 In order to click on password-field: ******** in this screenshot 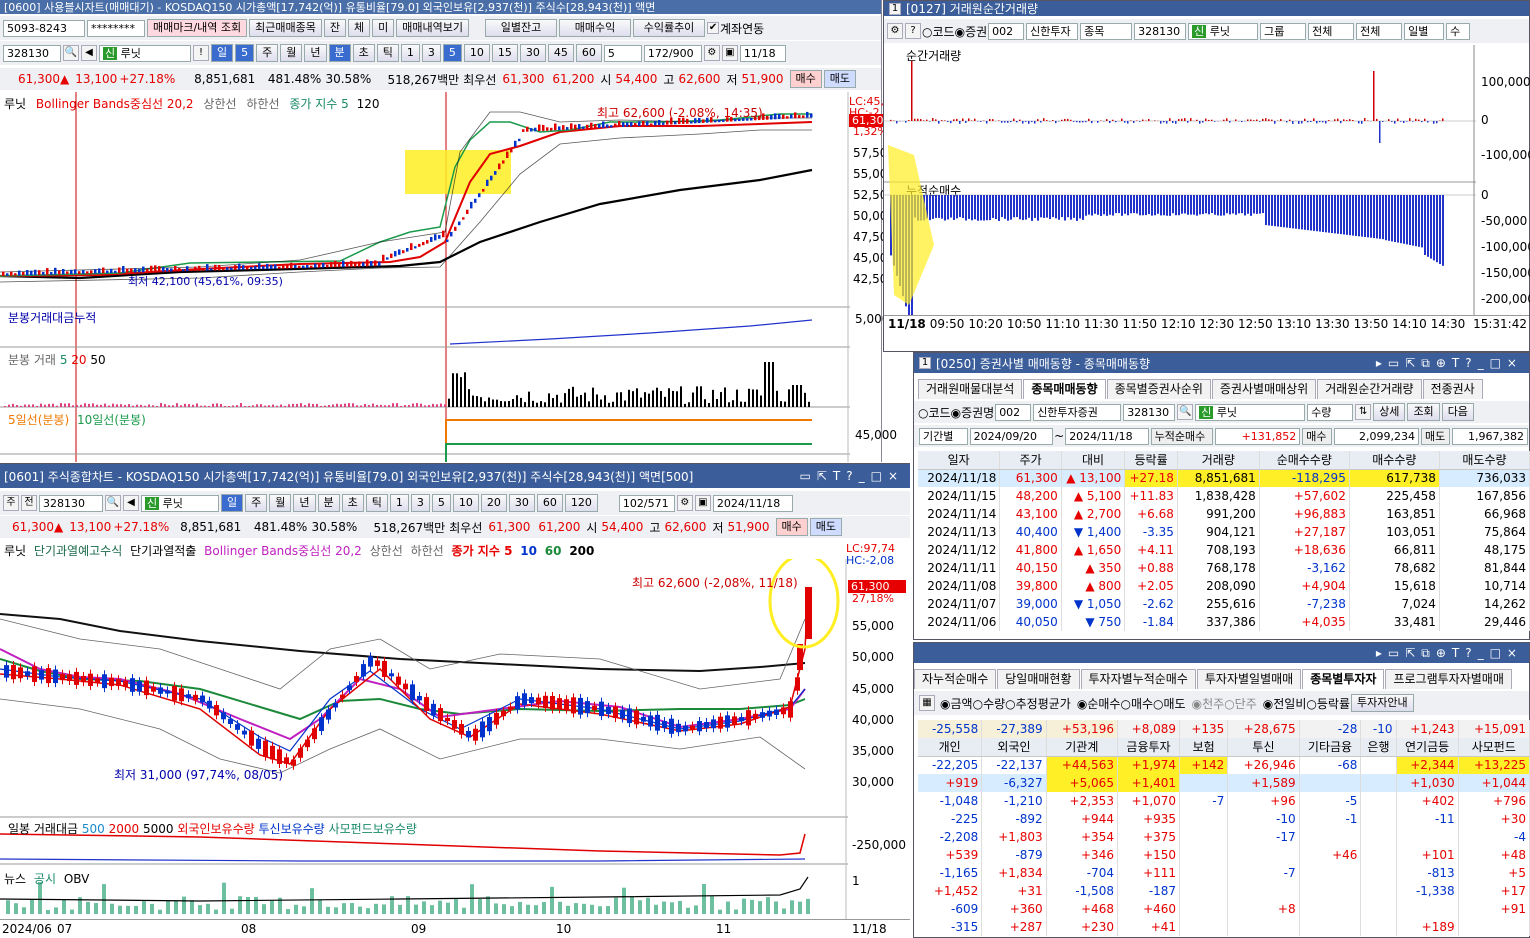, I will do `click(116, 28)`.